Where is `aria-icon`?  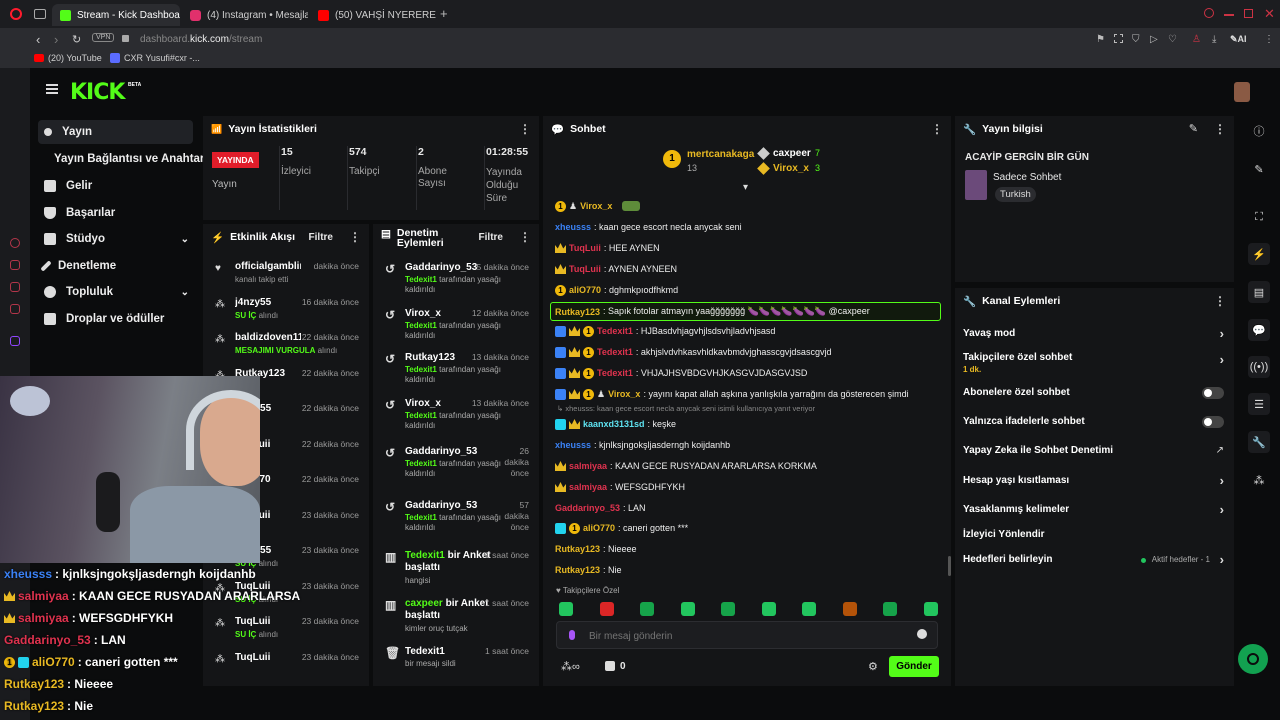
aria-icon is located at coordinates (15, 243).